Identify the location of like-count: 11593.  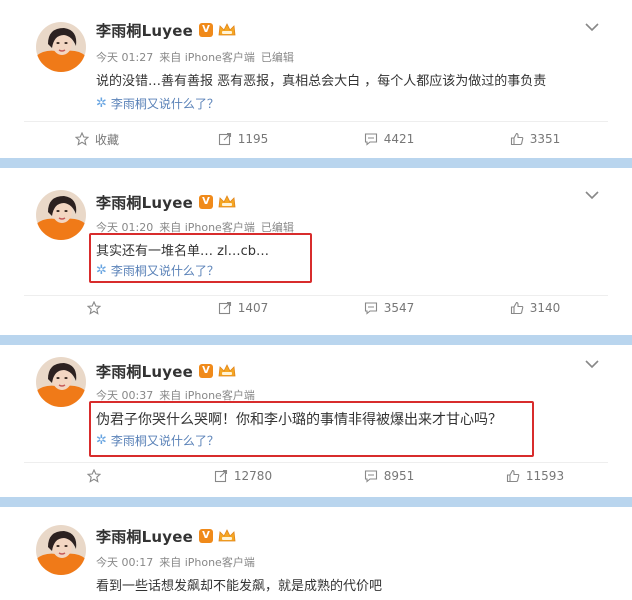
(545, 476).